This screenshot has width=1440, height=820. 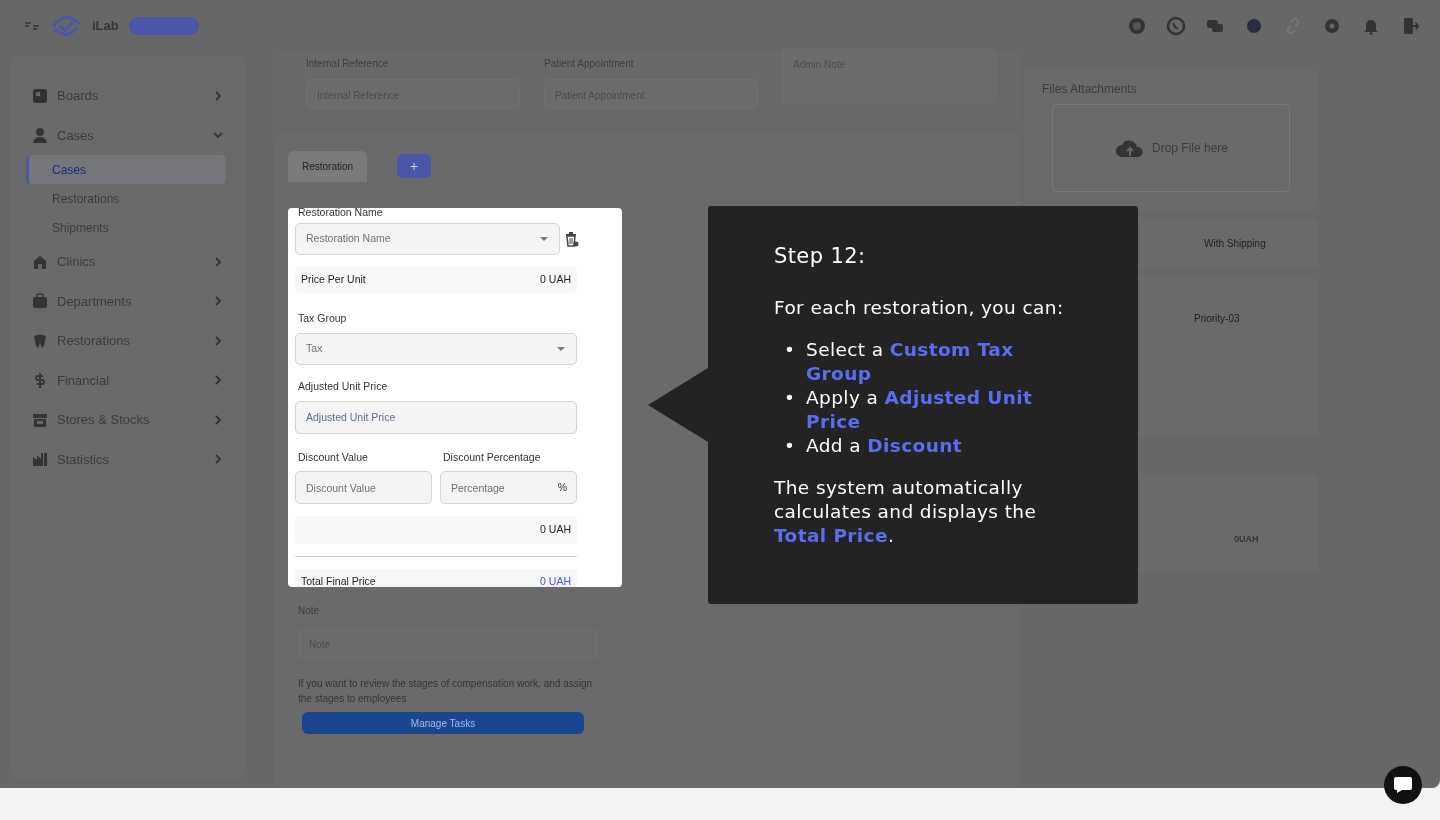 I want to click on field-label: Discount Value, so click(x=333, y=457).